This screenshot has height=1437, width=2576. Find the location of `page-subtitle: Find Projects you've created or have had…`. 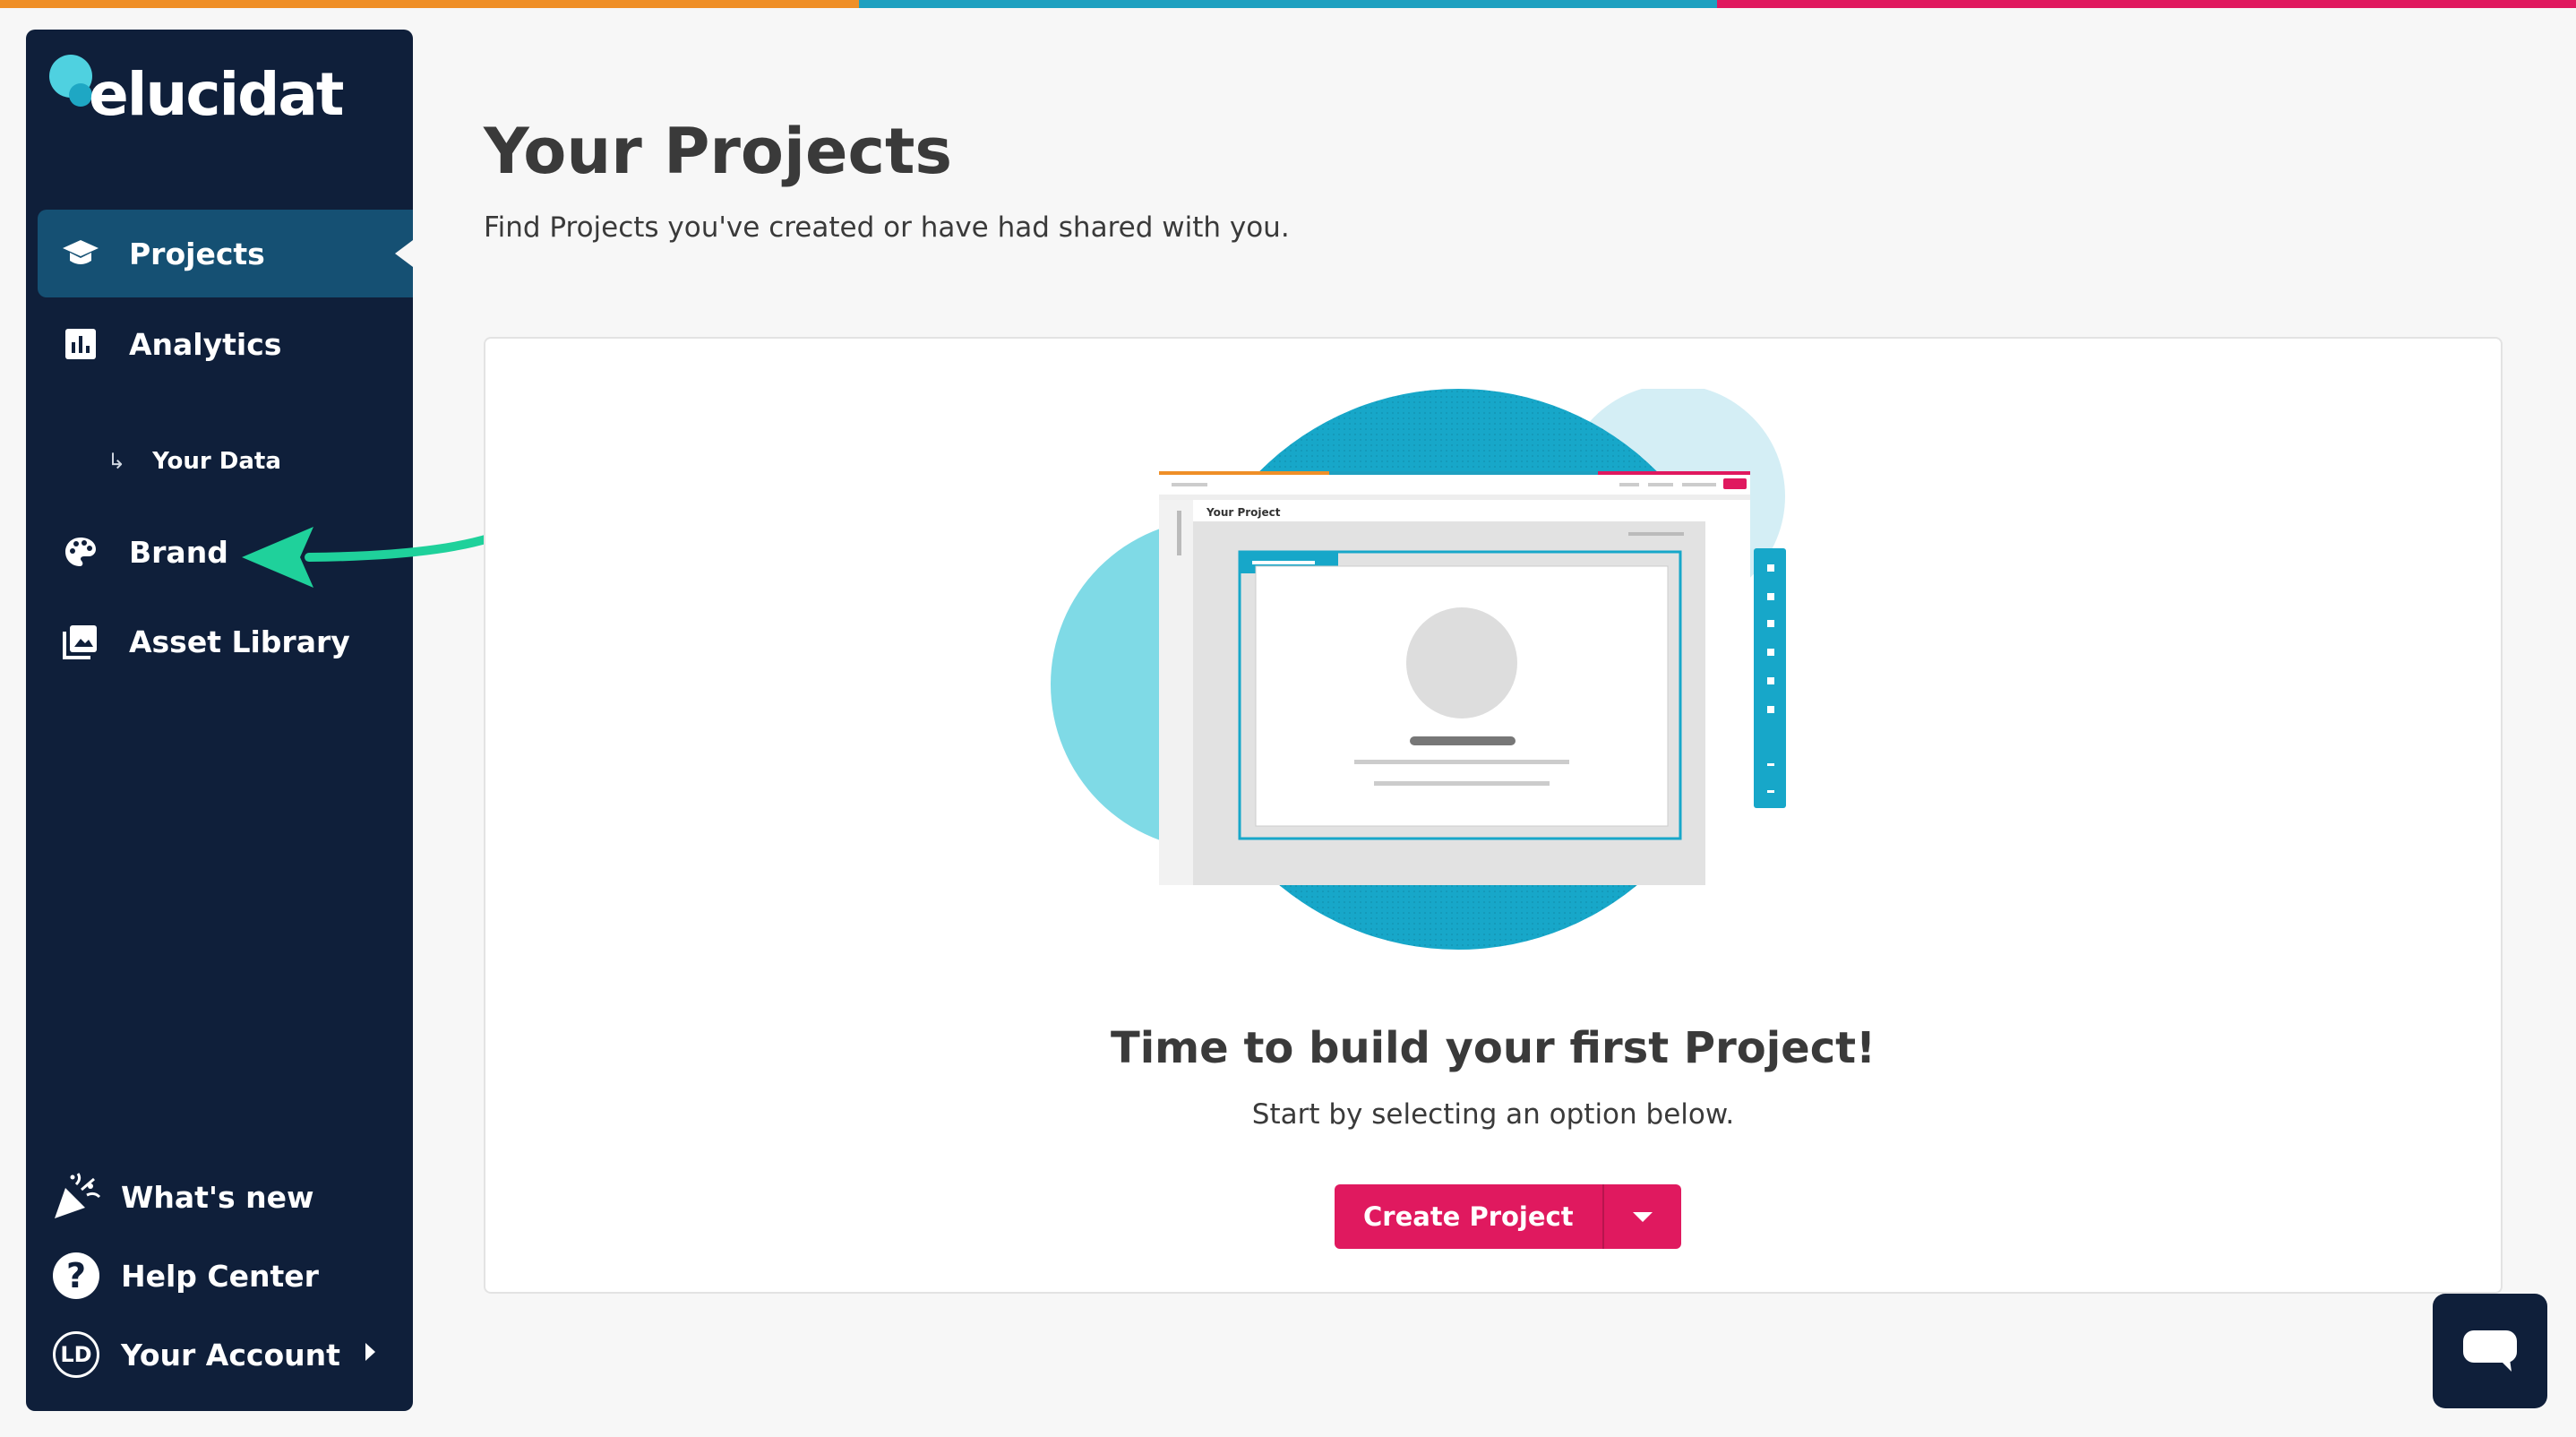

page-subtitle: Find Projects you've created or have had… is located at coordinates (887, 227).